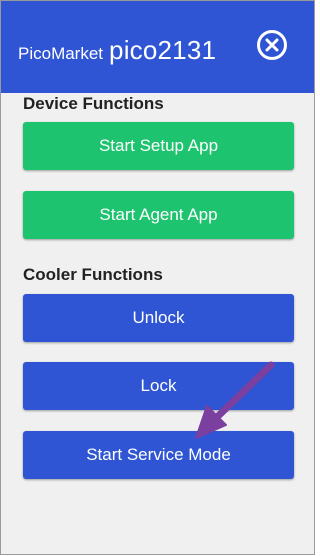 This screenshot has height=556, width=320. What do you see at coordinates (158, 146) in the screenshot?
I see `start-setup-app-button: Start Setup App` at bounding box center [158, 146].